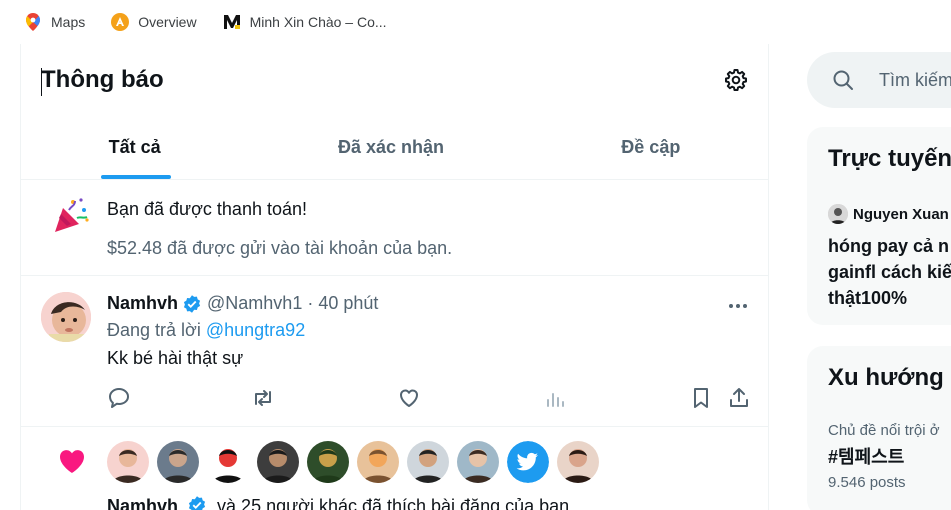 The width and height of the screenshot is (951, 510). I want to click on tweet-header: Namhvh @Namhvh1 · 40 phút, so click(242, 303).